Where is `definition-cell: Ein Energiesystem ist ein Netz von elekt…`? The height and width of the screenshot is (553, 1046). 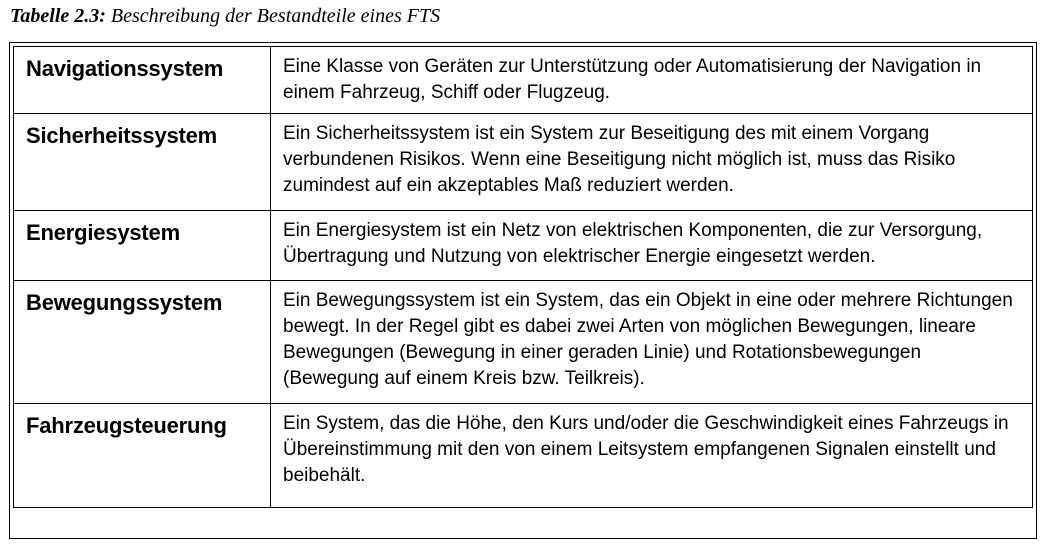 definition-cell: Ein Energiesystem ist ein Netz von elekt… is located at coordinates (651, 245).